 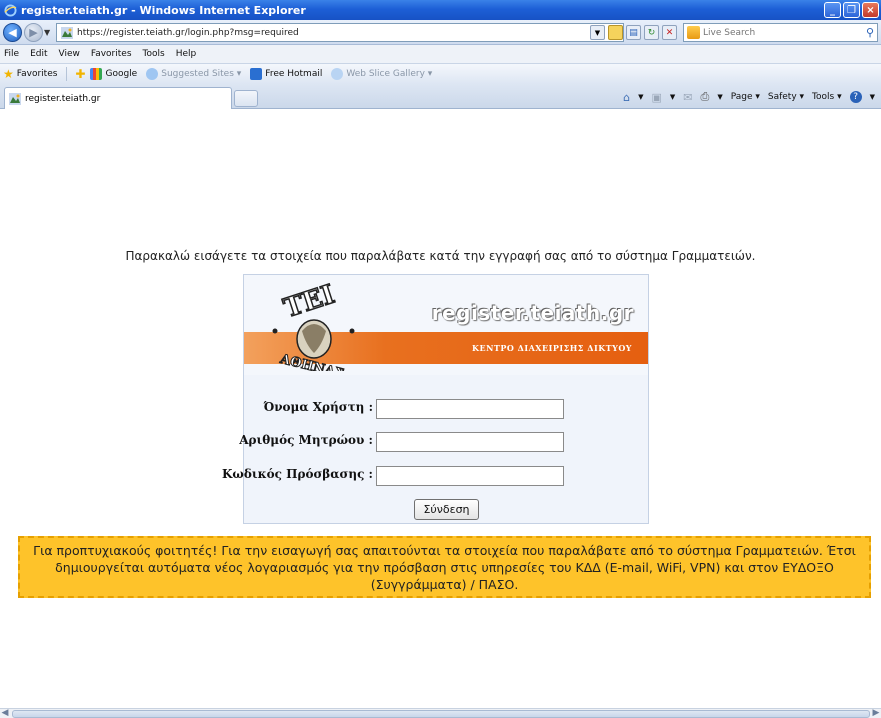 I want to click on history-dropdown-icon: ▼, so click(x=47, y=32).